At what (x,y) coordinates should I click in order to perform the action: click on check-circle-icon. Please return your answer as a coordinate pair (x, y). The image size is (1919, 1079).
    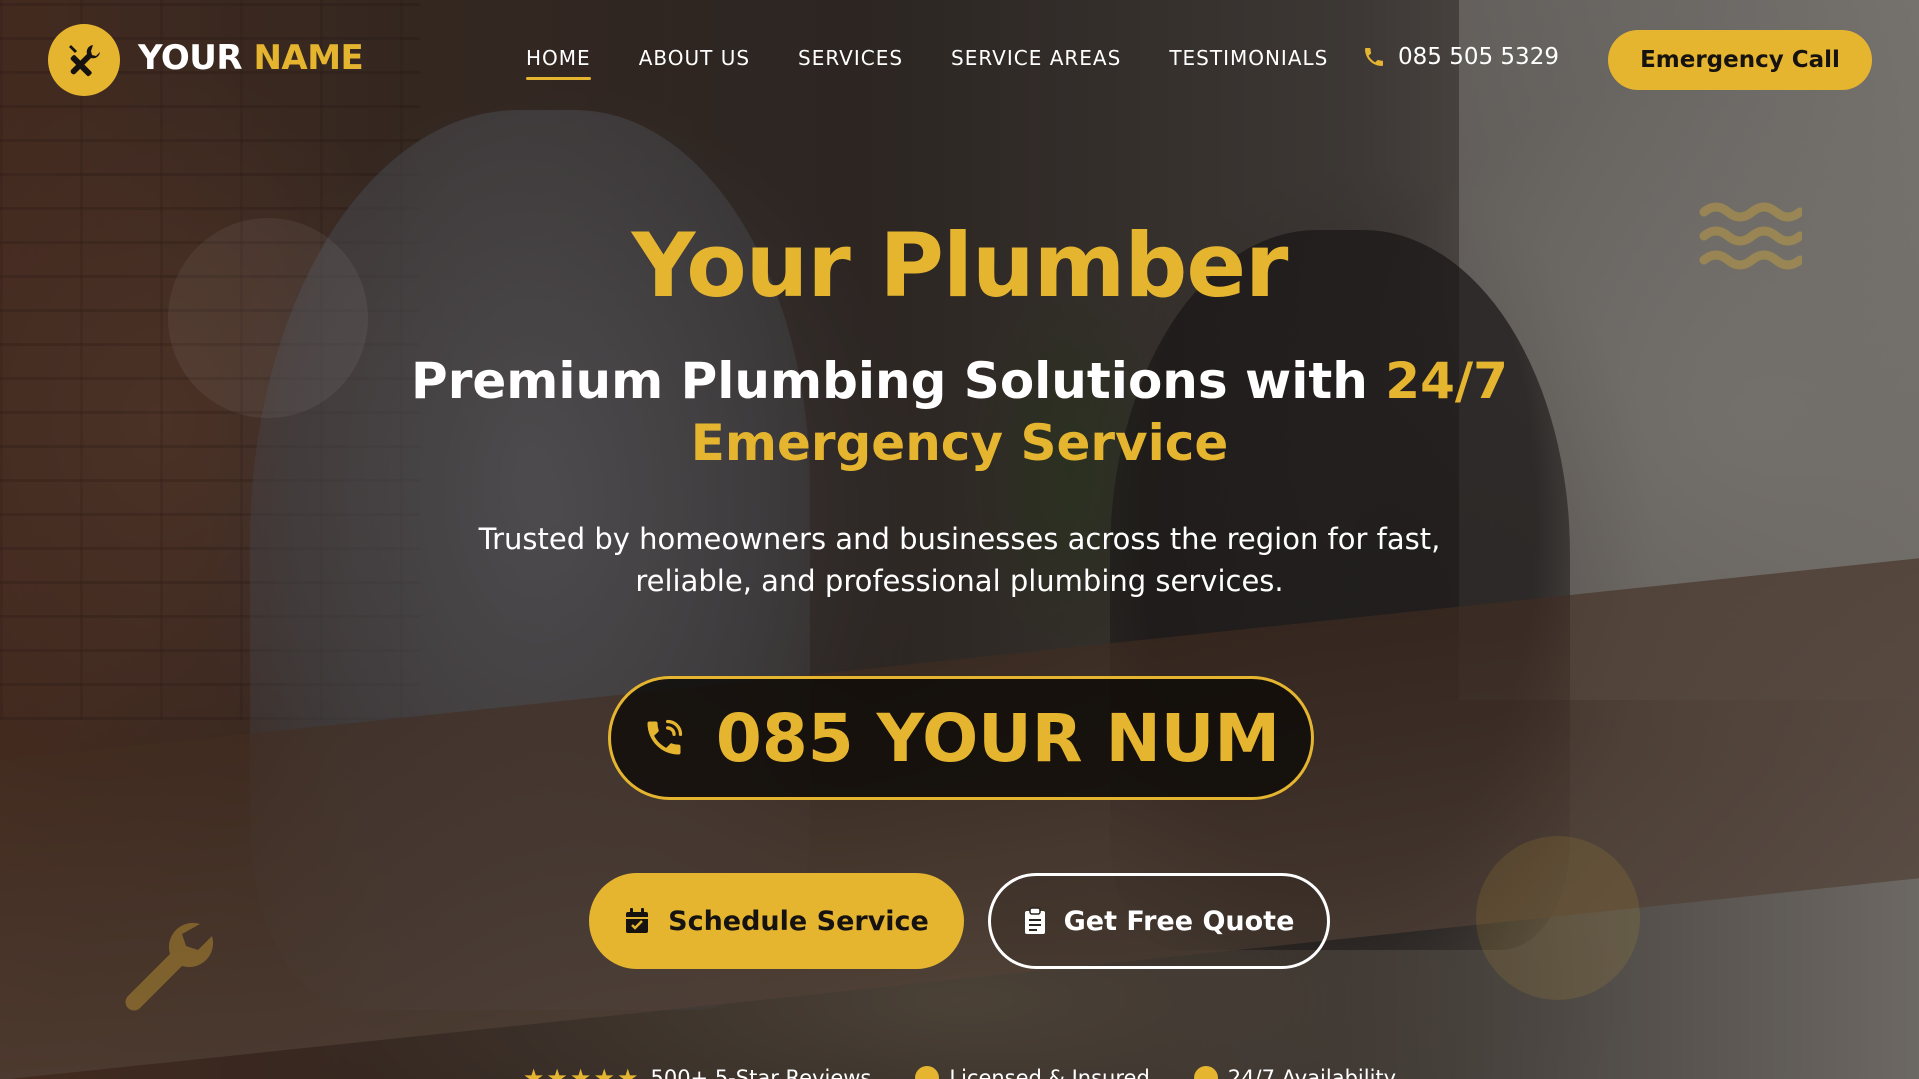
    Looking at the image, I should click on (927, 1072).